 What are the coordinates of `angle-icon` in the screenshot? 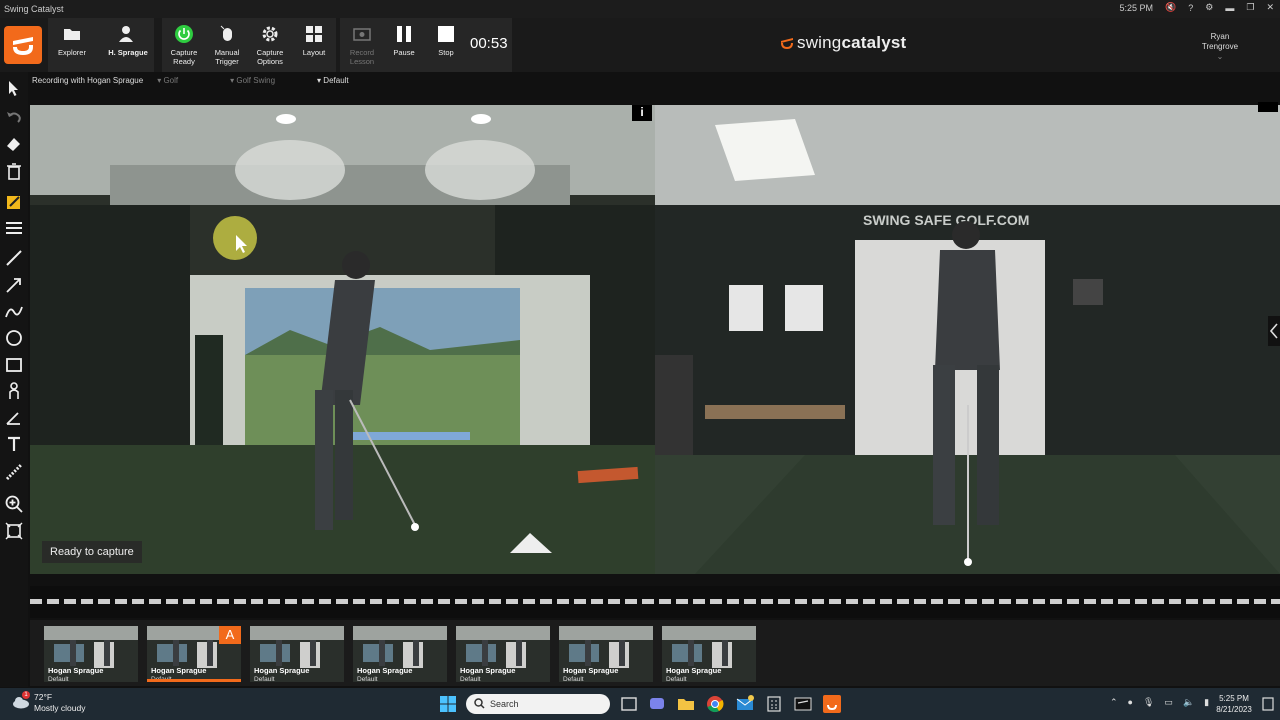 It's located at (13, 418).